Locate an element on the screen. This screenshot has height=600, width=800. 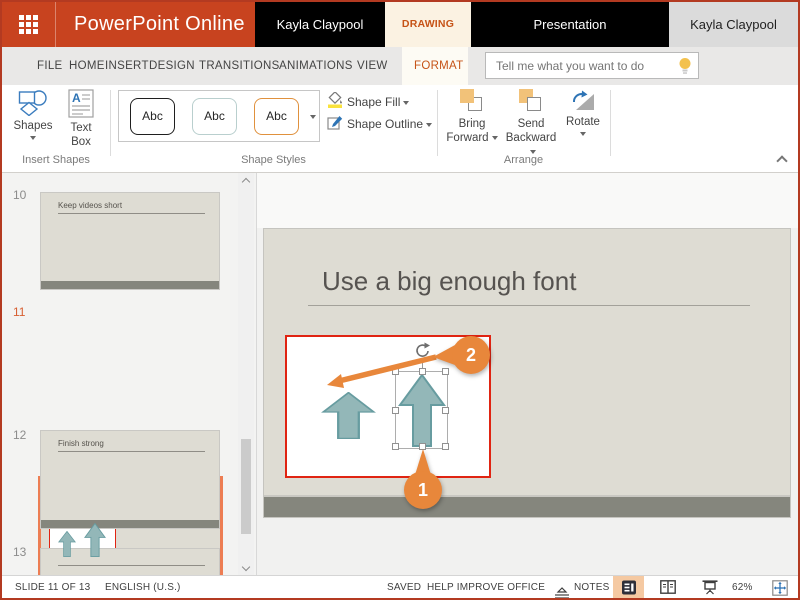
header-divider is located at coordinates (55, 24).